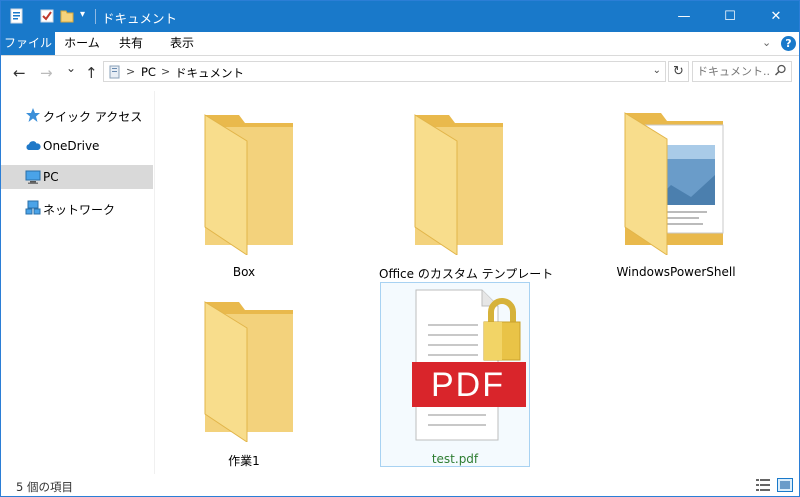 Image resolution: width=800 pixels, height=497 pixels. I want to click on file-item-windowspowershell: WindowsPowerShell, so click(676, 197).